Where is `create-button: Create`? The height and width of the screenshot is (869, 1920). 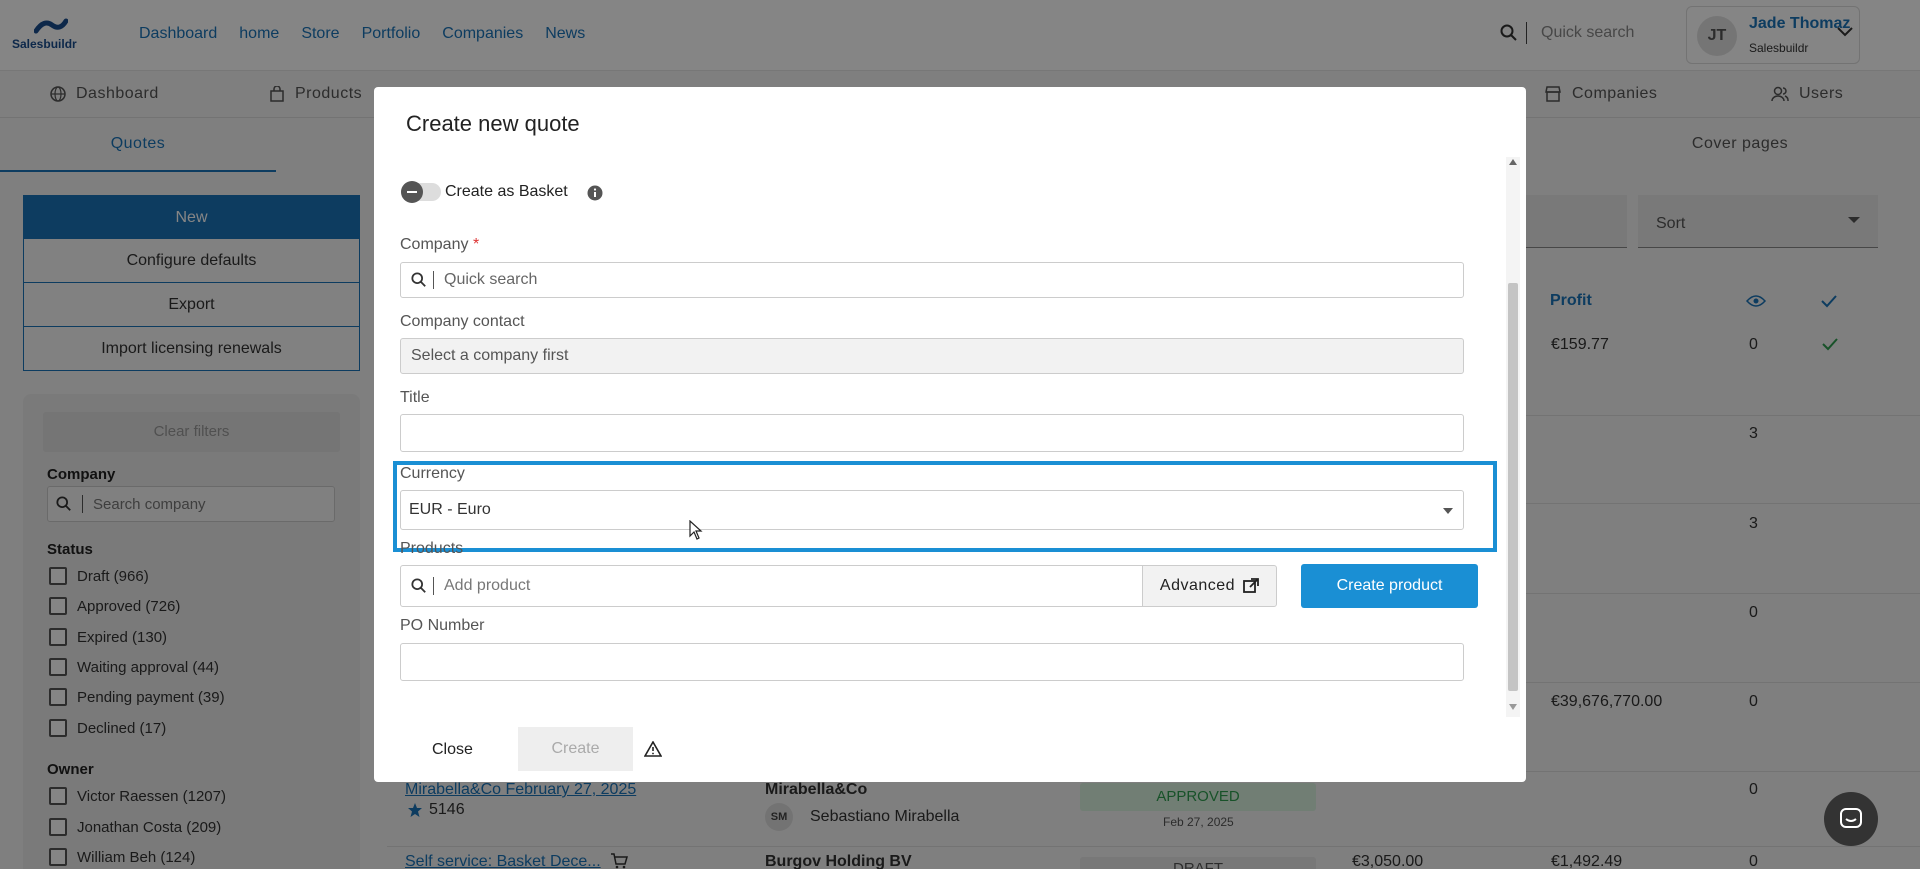
create-button: Create is located at coordinates (575, 749).